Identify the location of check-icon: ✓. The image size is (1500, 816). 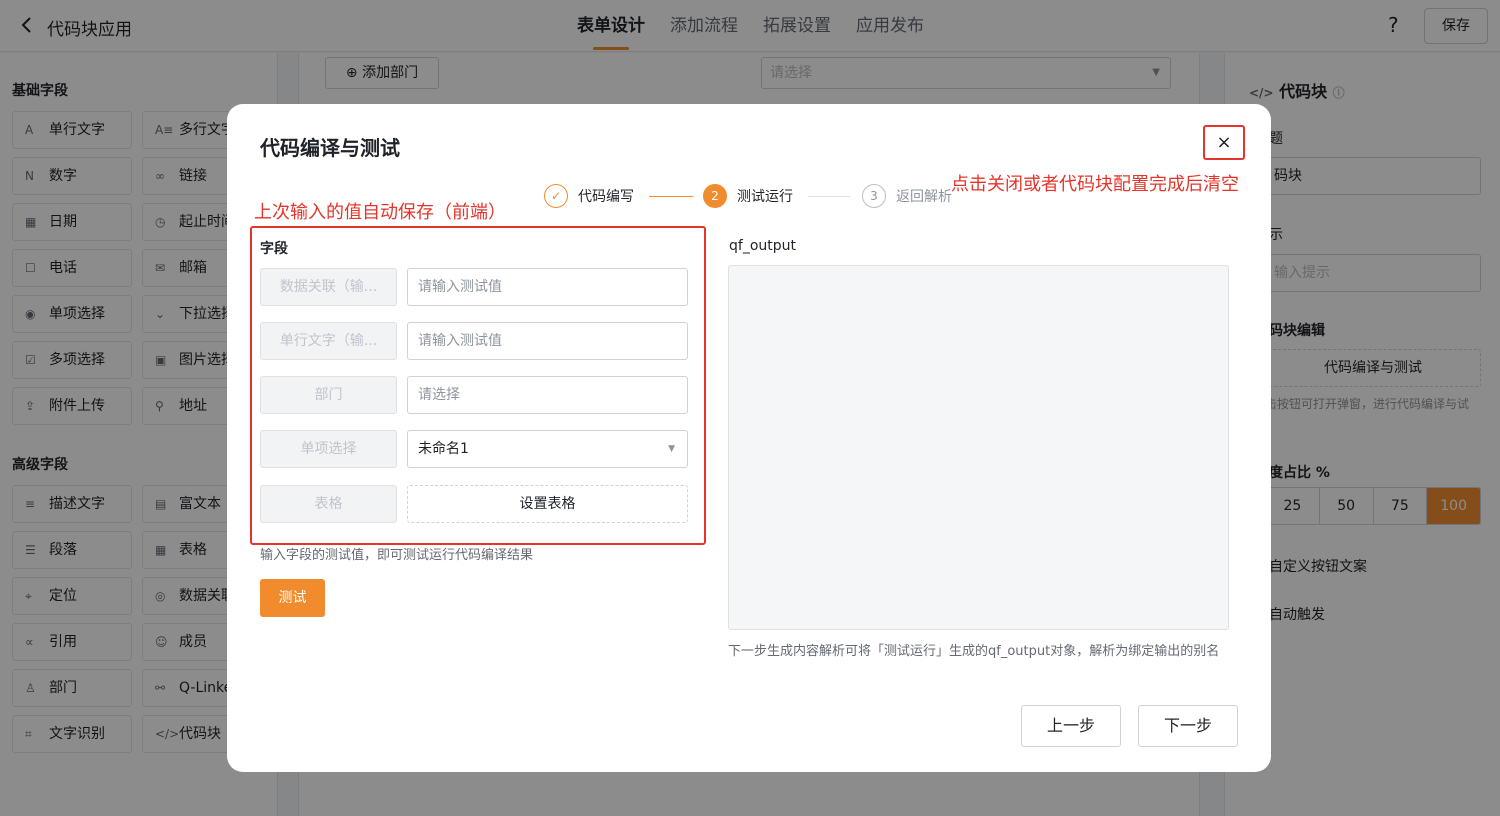
(556, 196).